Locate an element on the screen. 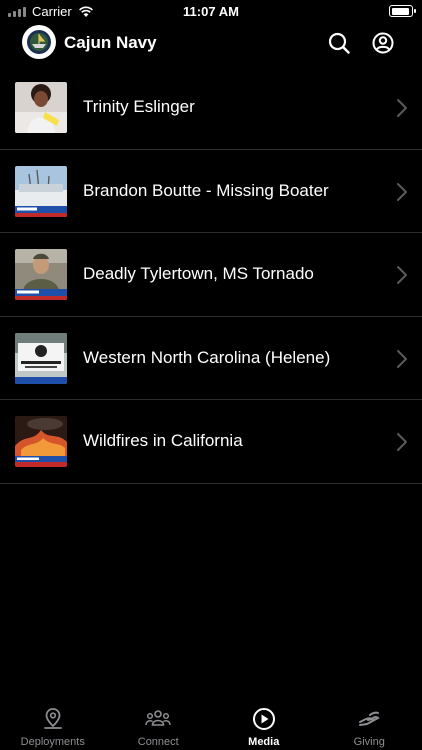 This screenshot has height=750, width=422. media-title: Wildfires in California is located at coordinates (163, 440).